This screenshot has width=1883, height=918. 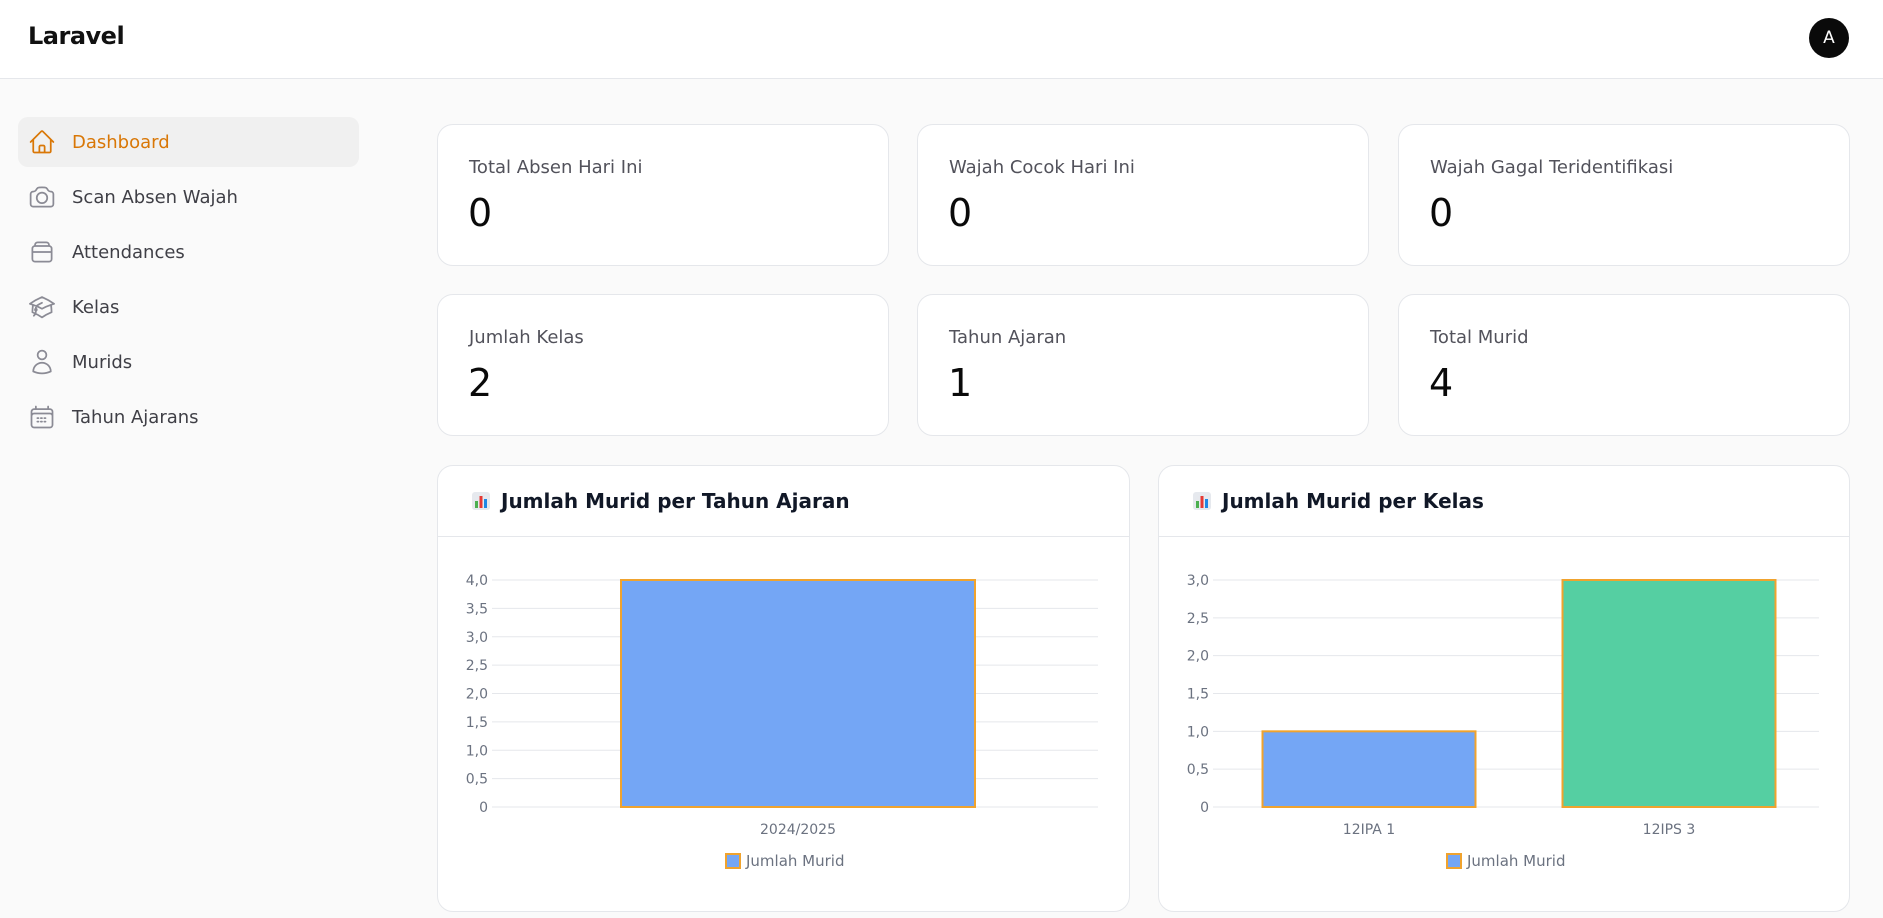 What do you see at coordinates (1369, 830) in the screenshot?
I see `x-tick-label: 12IPA 1` at bounding box center [1369, 830].